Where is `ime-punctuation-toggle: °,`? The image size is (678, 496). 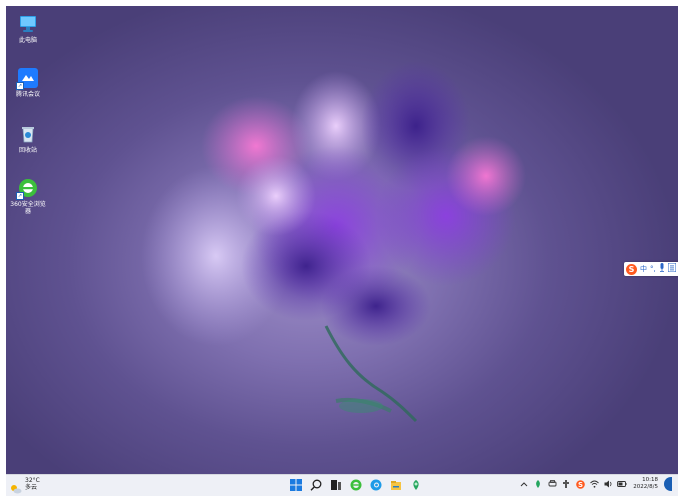
ime-punctuation-toggle: °, is located at coordinates (653, 269).